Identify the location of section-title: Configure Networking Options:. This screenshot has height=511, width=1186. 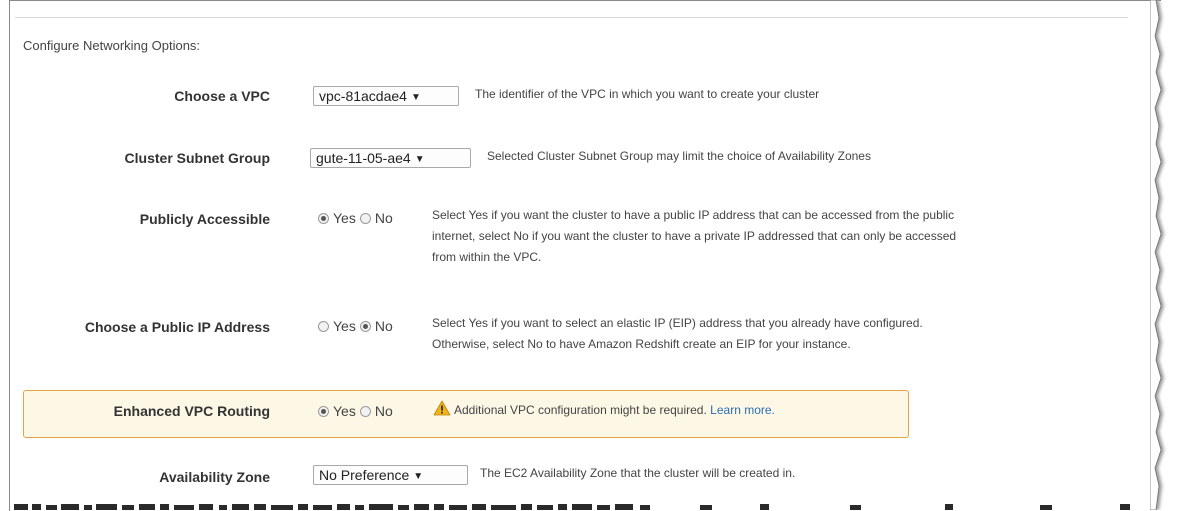
(112, 45).